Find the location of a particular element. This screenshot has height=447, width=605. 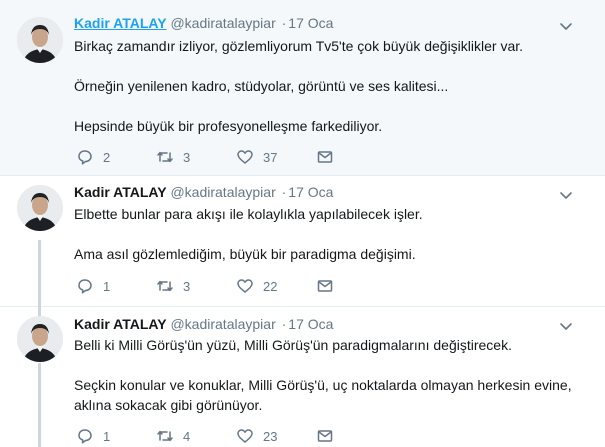

retweet-count: 4 is located at coordinates (187, 436).